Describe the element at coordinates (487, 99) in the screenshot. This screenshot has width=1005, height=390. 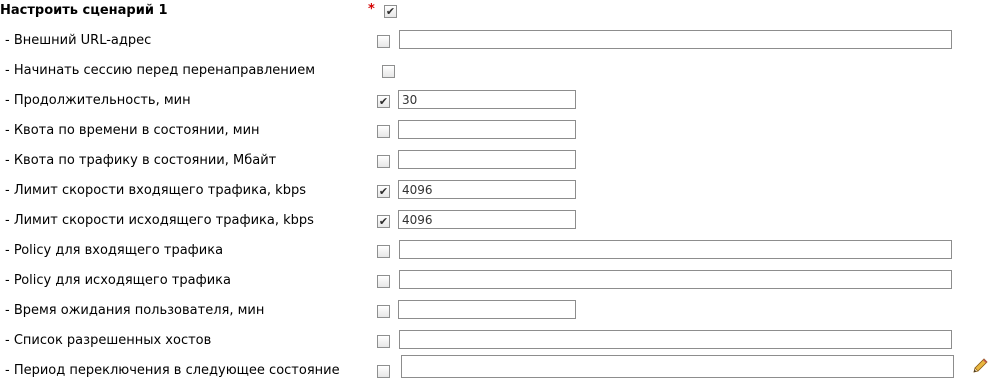
I see `duration-field` at that location.